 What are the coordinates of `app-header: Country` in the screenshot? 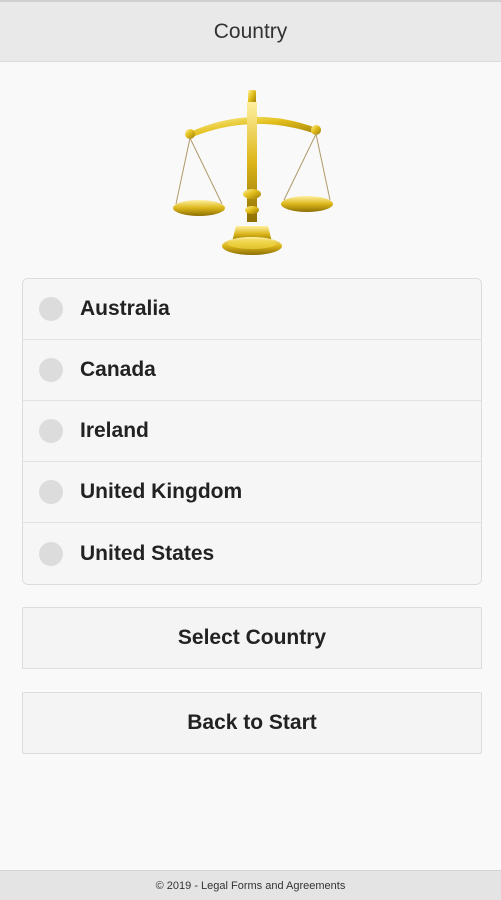 It's located at (250, 31).